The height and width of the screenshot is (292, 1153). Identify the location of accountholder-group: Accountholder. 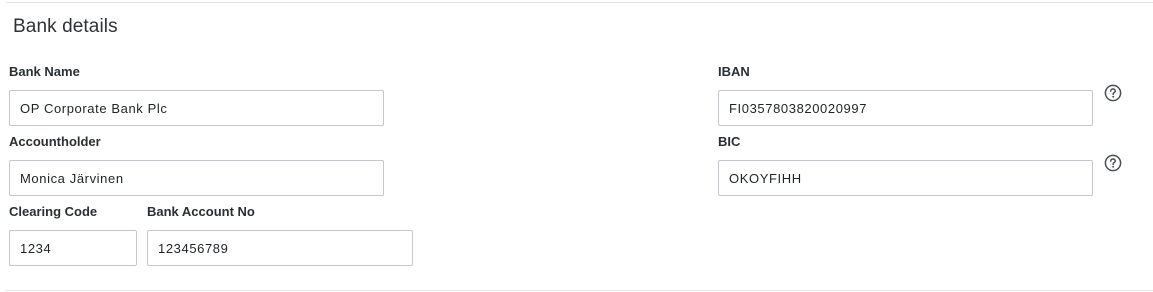
(196, 164).